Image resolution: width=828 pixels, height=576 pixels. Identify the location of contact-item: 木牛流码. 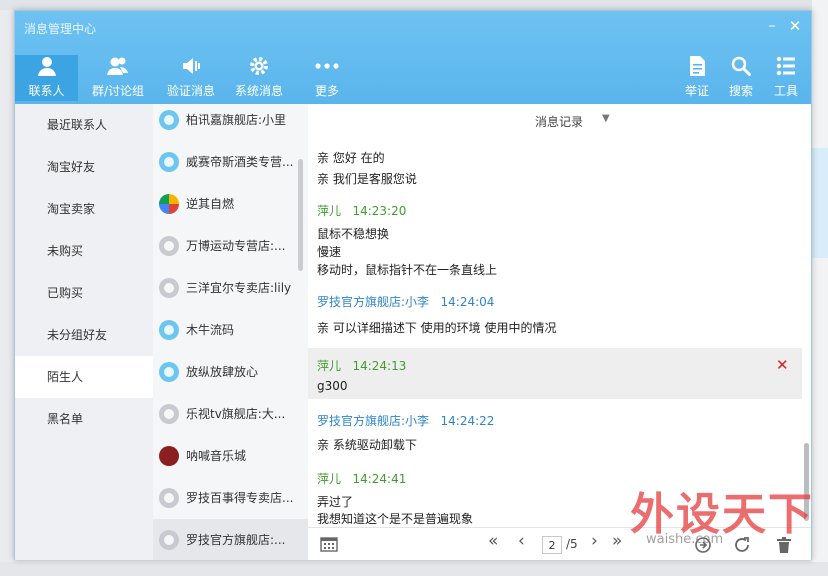
(230, 330).